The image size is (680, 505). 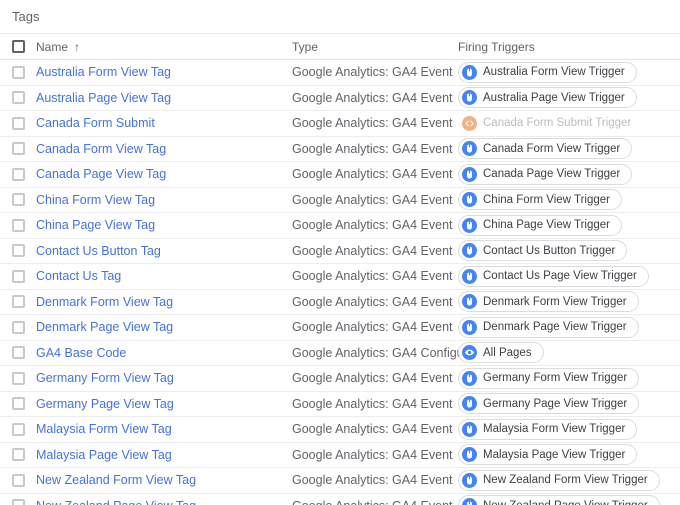 I want to click on firing-trigger-chip: Australia Page View Trigger, so click(x=547, y=98).